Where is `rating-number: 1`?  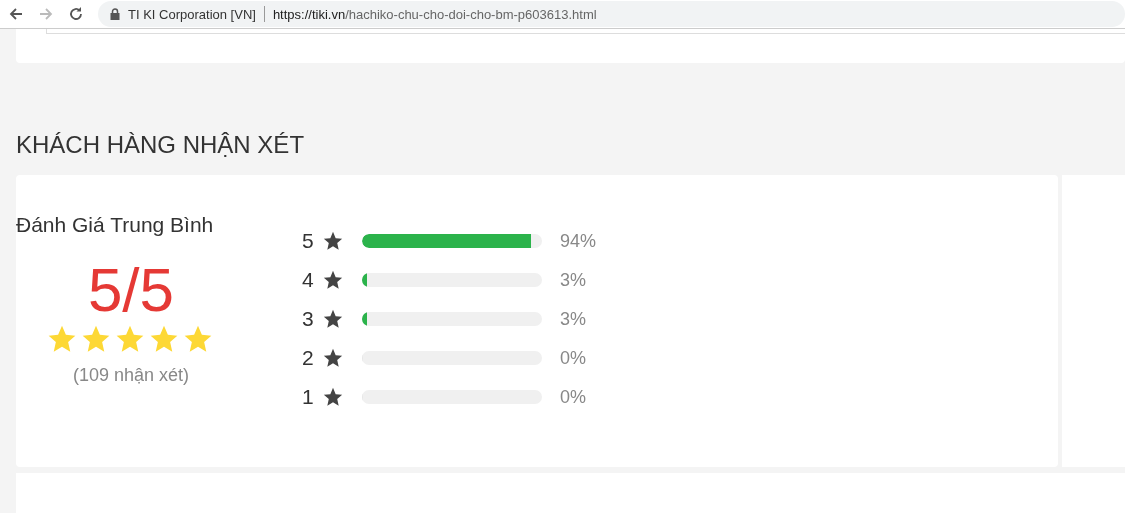 rating-number: 1 is located at coordinates (308, 397).